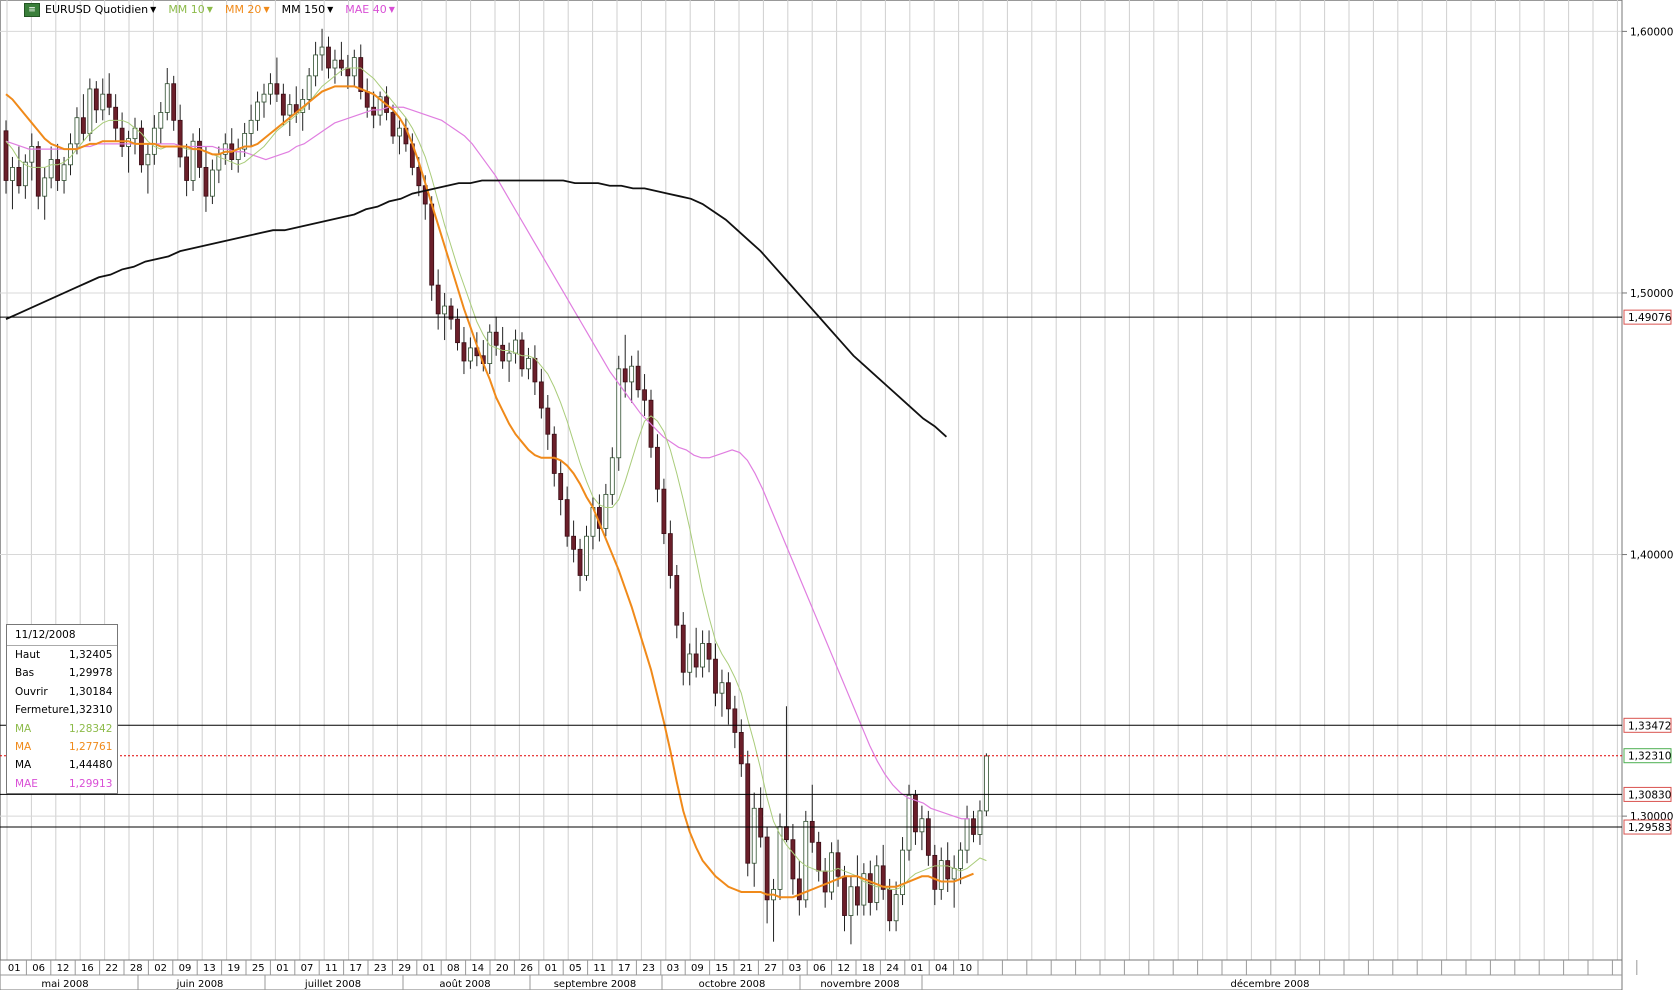 The height and width of the screenshot is (990, 1676). What do you see at coordinates (91, 728) in the screenshot?
I see `info-value: 1,28342` at bounding box center [91, 728].